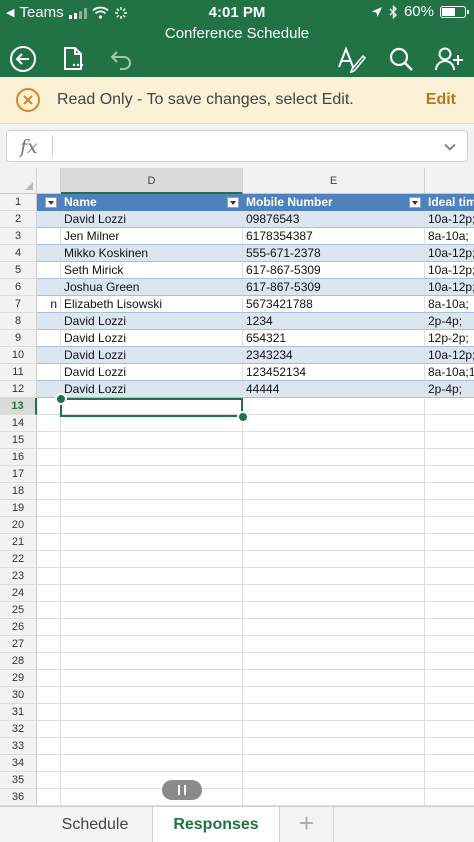 The width and height of the screenshot is (474, 842). Describe the element at coordinates (121, 59) in the screenshot. I see `undo-button` at that location.